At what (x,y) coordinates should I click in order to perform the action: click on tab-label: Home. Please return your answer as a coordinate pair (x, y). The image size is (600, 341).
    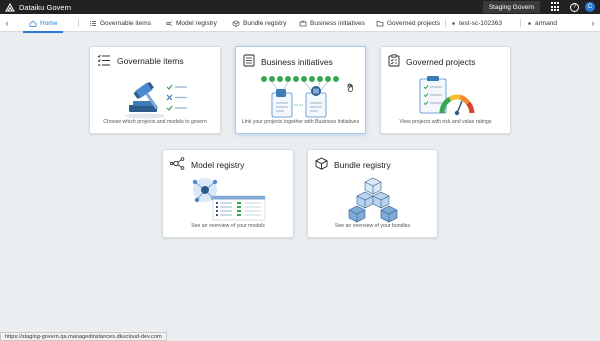
    Looking at the image, I should click on (49, 23).